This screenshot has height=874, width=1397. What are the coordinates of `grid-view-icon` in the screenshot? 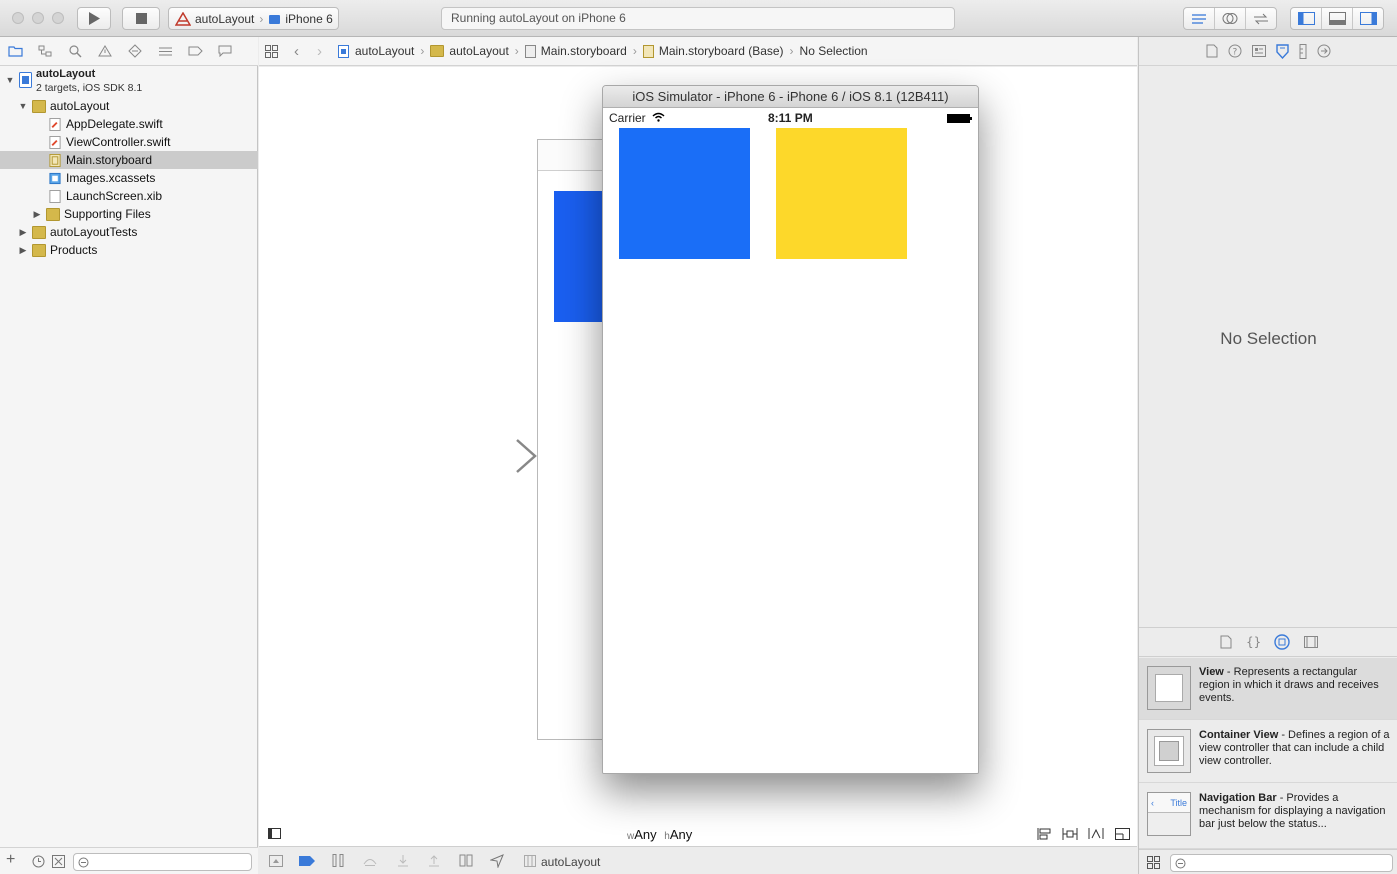 It's located at (1153, 862).